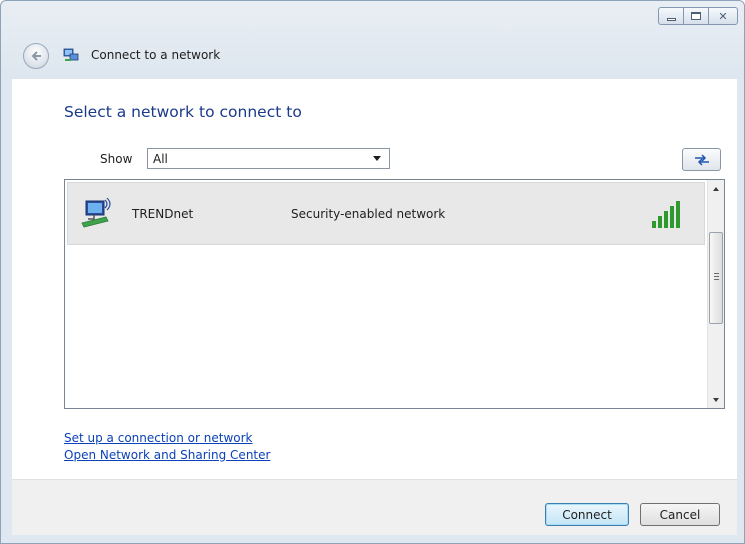 The image size is (745, 544). I want to click on close-button: ✕, so click(723, 16).